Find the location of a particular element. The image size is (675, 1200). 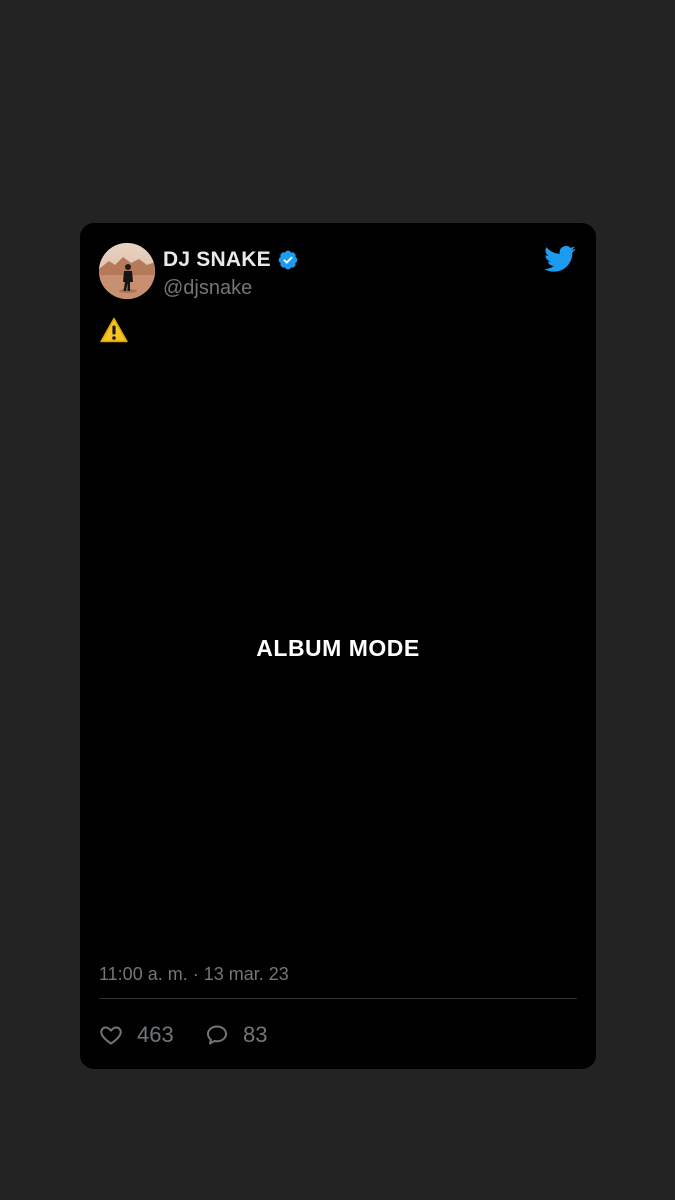

twitter-bird-icon is located at coordinates (560, 259).